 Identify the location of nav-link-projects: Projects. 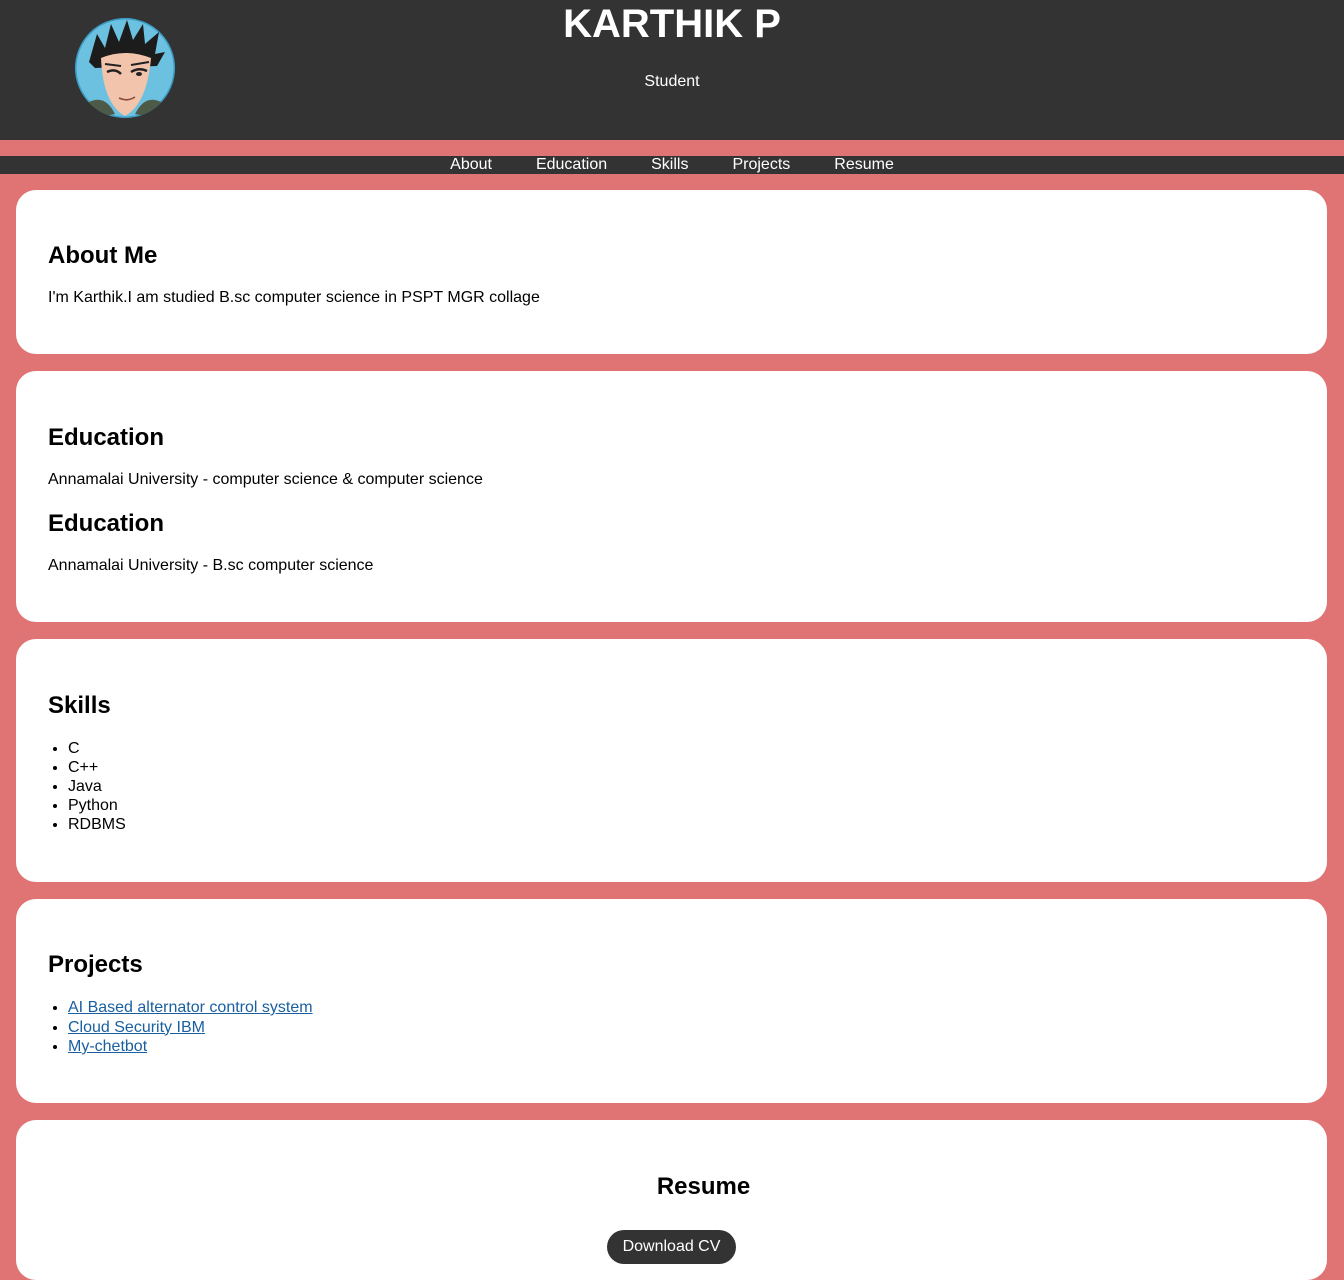
(761, 165).